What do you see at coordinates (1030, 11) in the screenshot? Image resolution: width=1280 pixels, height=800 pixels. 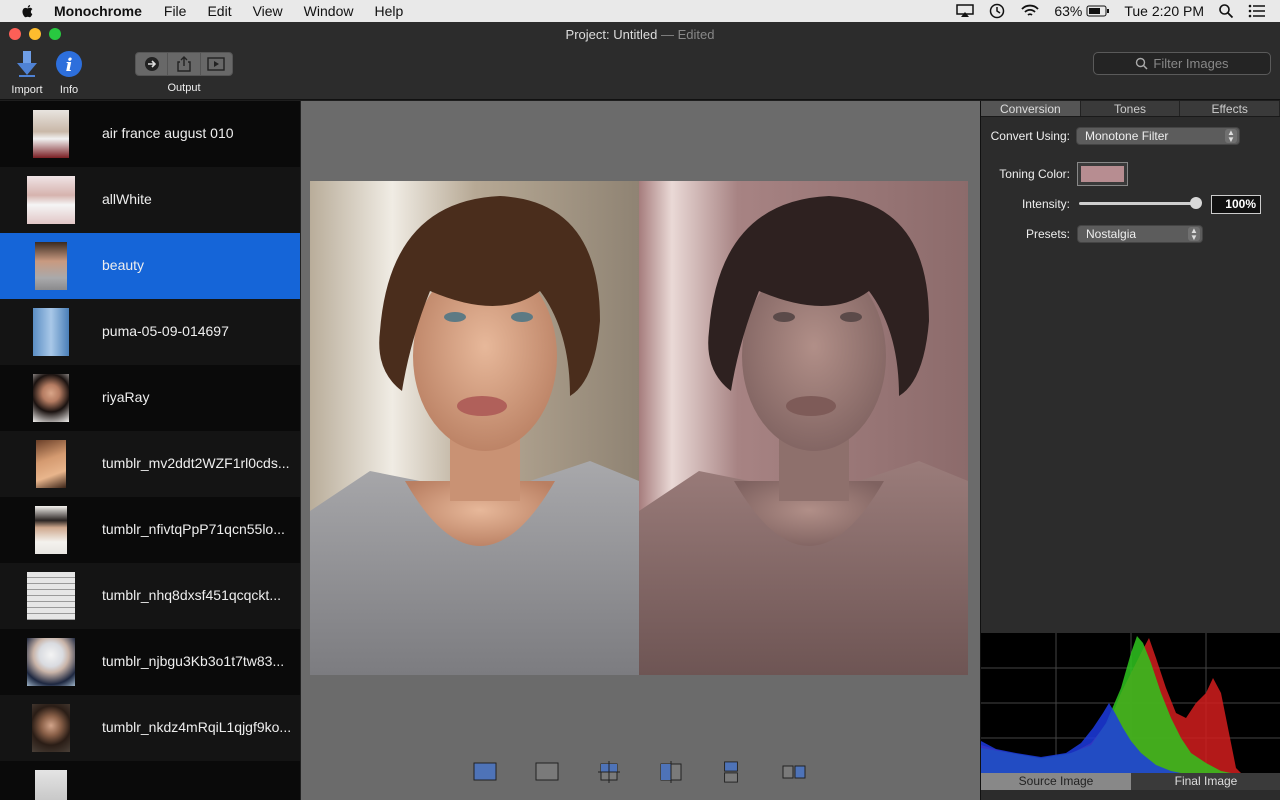 I see `wifi-icon` at bounding box center [1030, 11].